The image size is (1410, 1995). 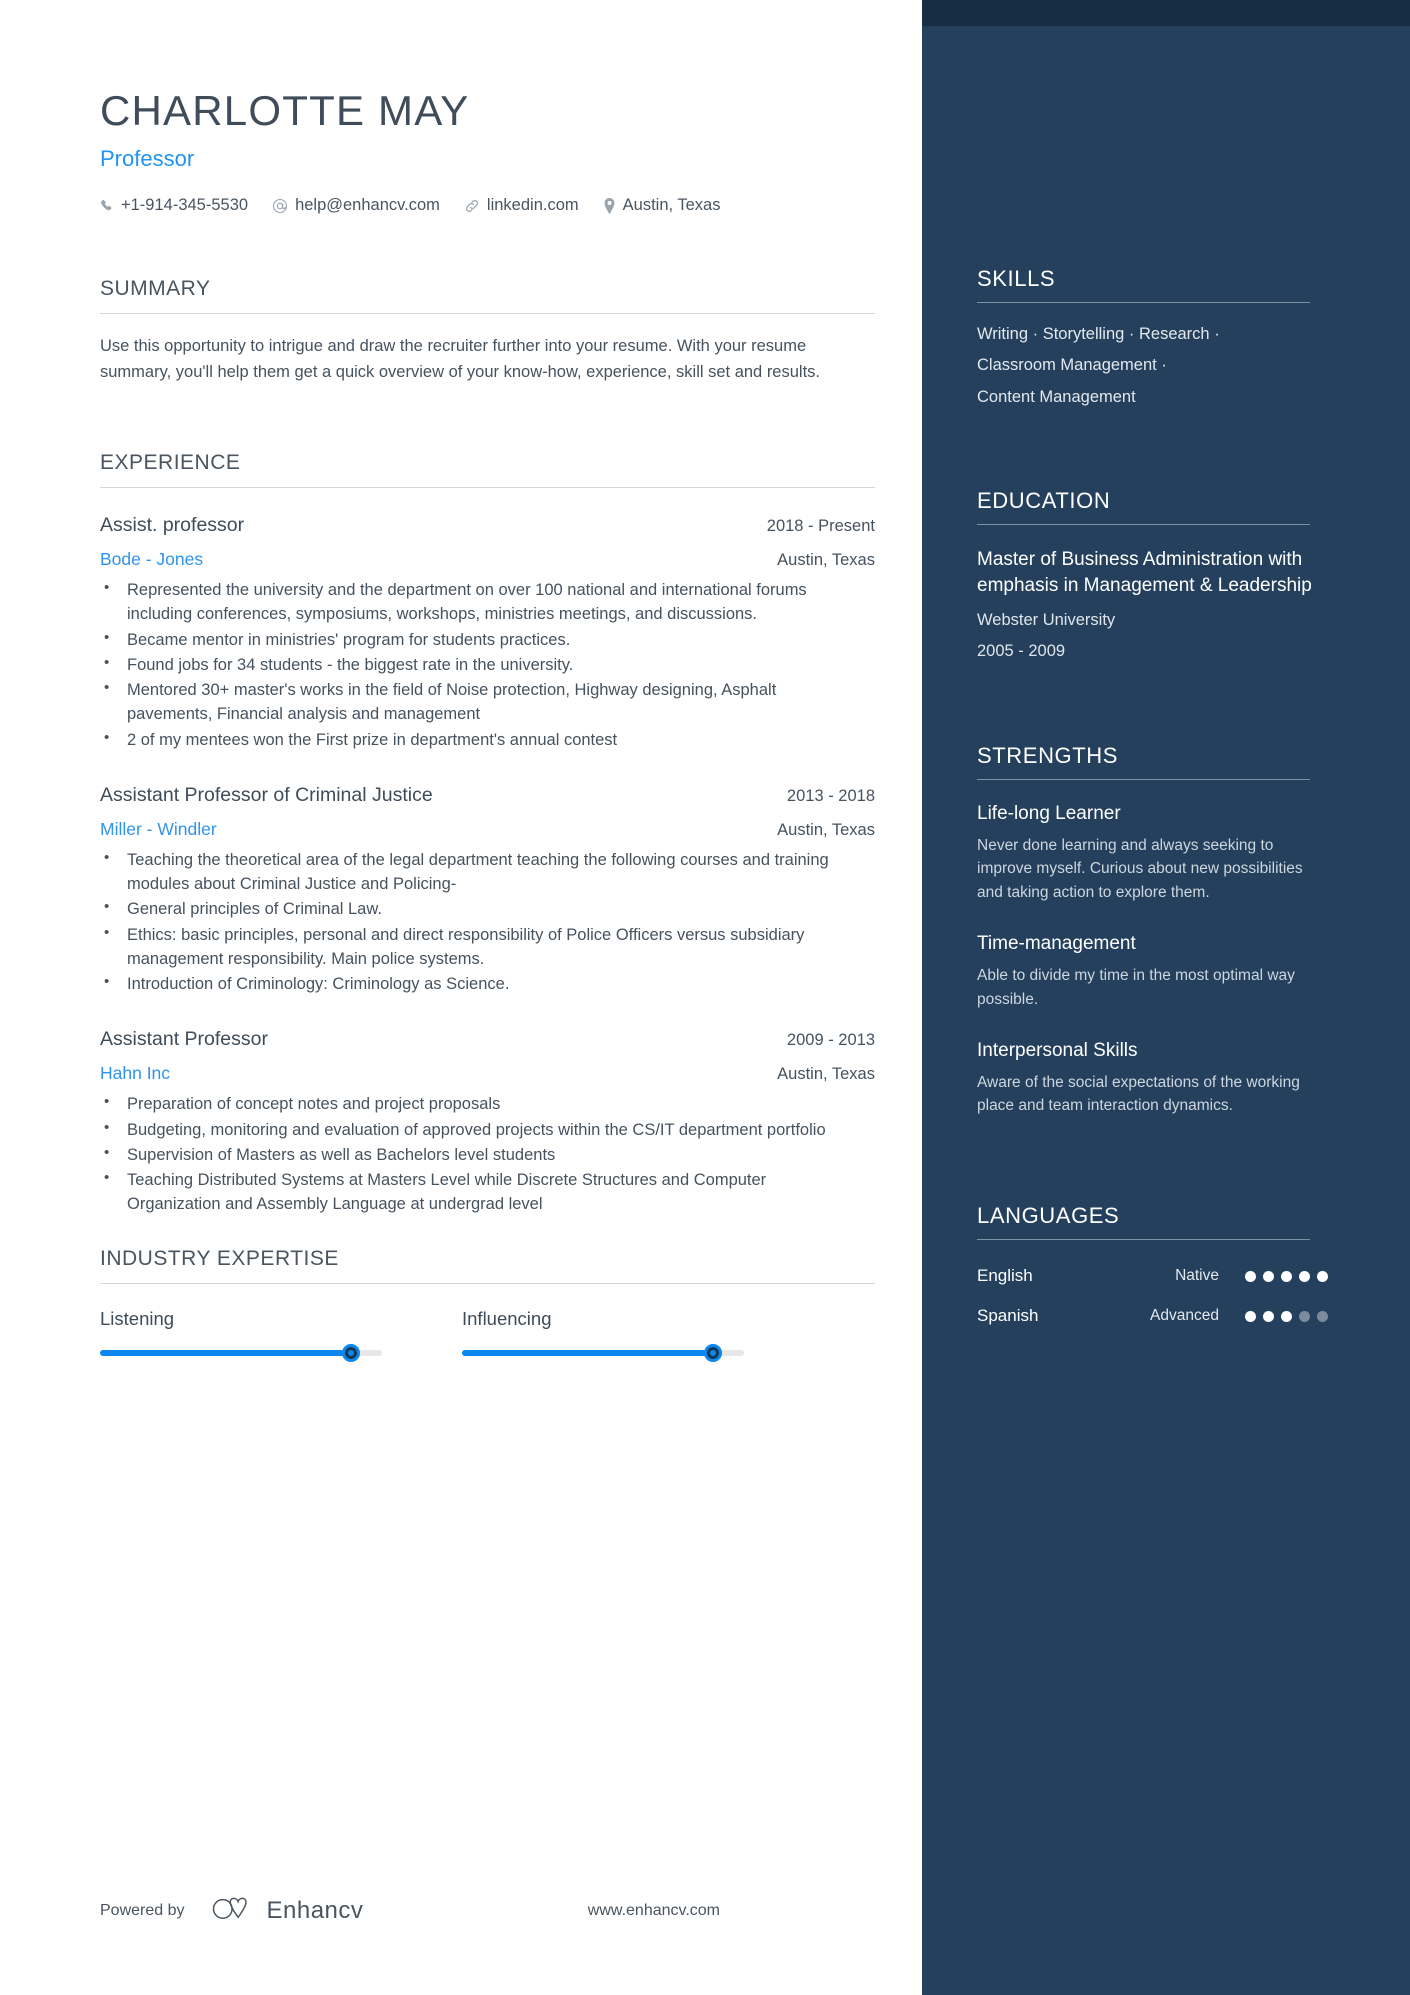 What do you see at coordinates (356, 205) in the screenshot?
I see `contact-email: help@enhancv.com` at bounding box center [356, 205].